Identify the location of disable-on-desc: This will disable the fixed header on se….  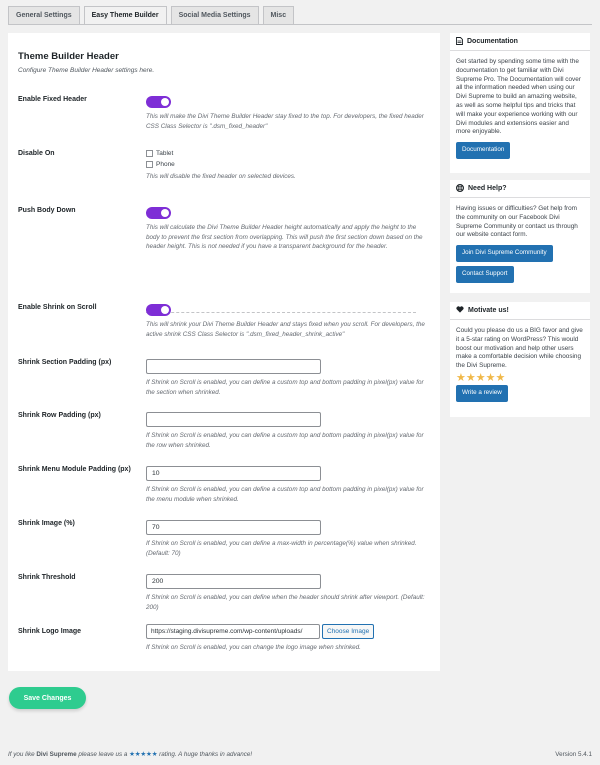
(221, 176).